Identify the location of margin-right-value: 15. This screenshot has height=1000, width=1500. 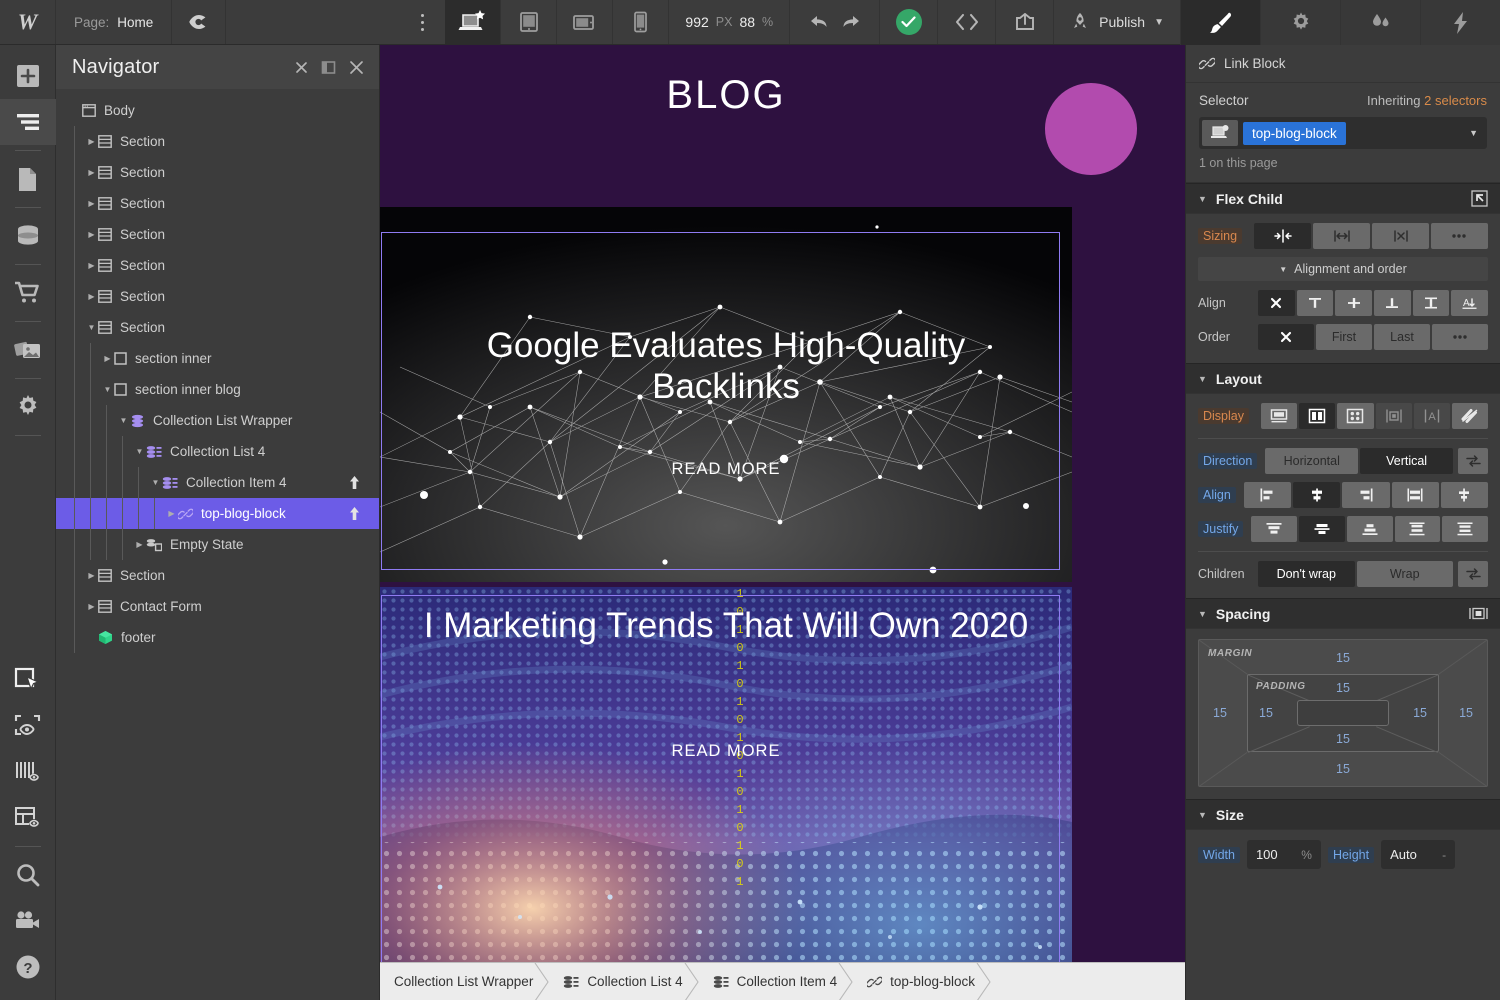
(1466, 713).